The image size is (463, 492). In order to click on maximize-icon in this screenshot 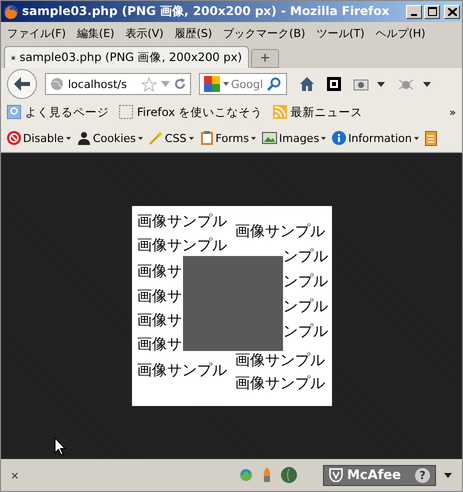, I will do `click(432, 11)`.